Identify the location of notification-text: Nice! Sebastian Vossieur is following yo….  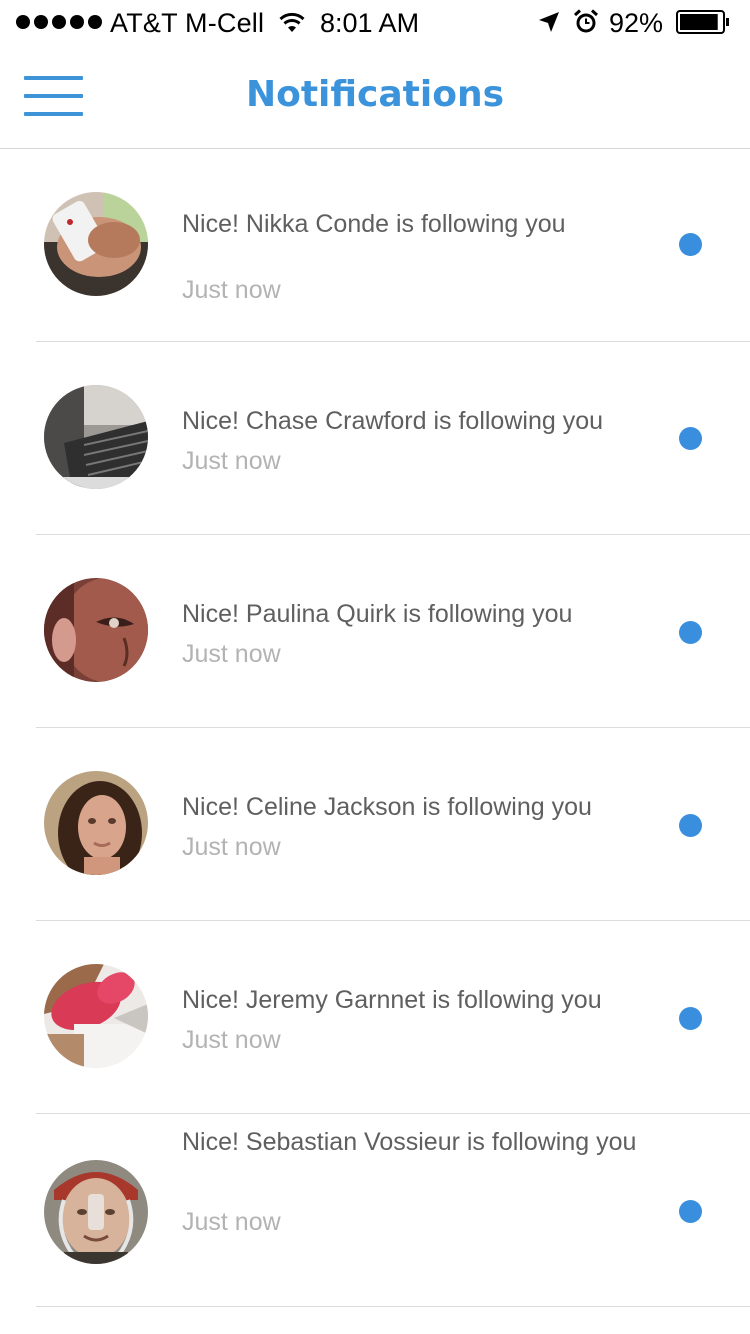
(409, 1142).